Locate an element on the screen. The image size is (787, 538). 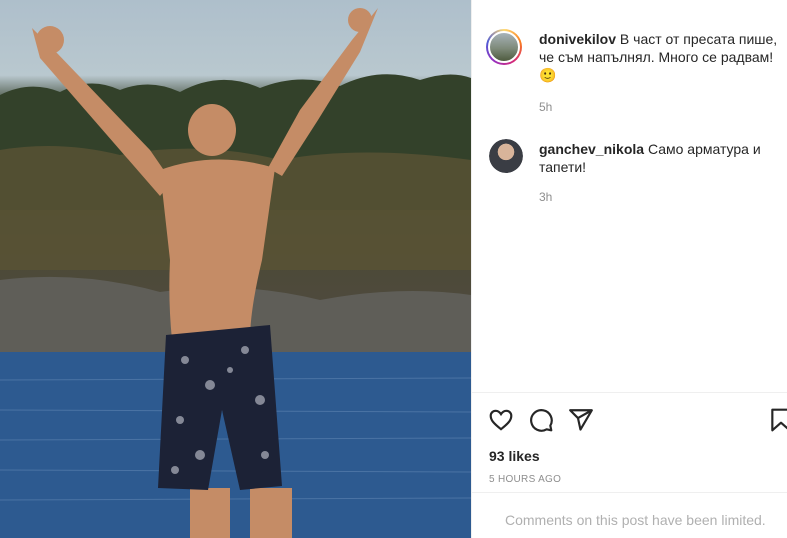
bookmark-icon is located at coordinates (777, 420).